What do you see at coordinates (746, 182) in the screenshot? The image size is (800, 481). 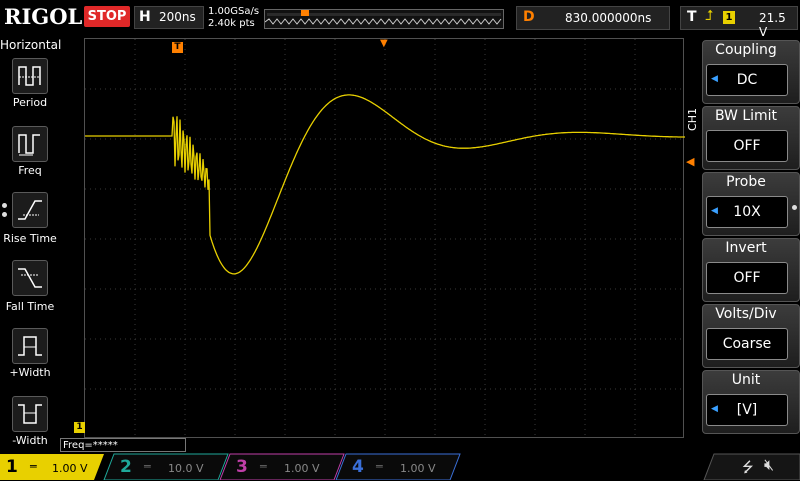 I see `probe-title: Probe` at bounding box center [746, 182].